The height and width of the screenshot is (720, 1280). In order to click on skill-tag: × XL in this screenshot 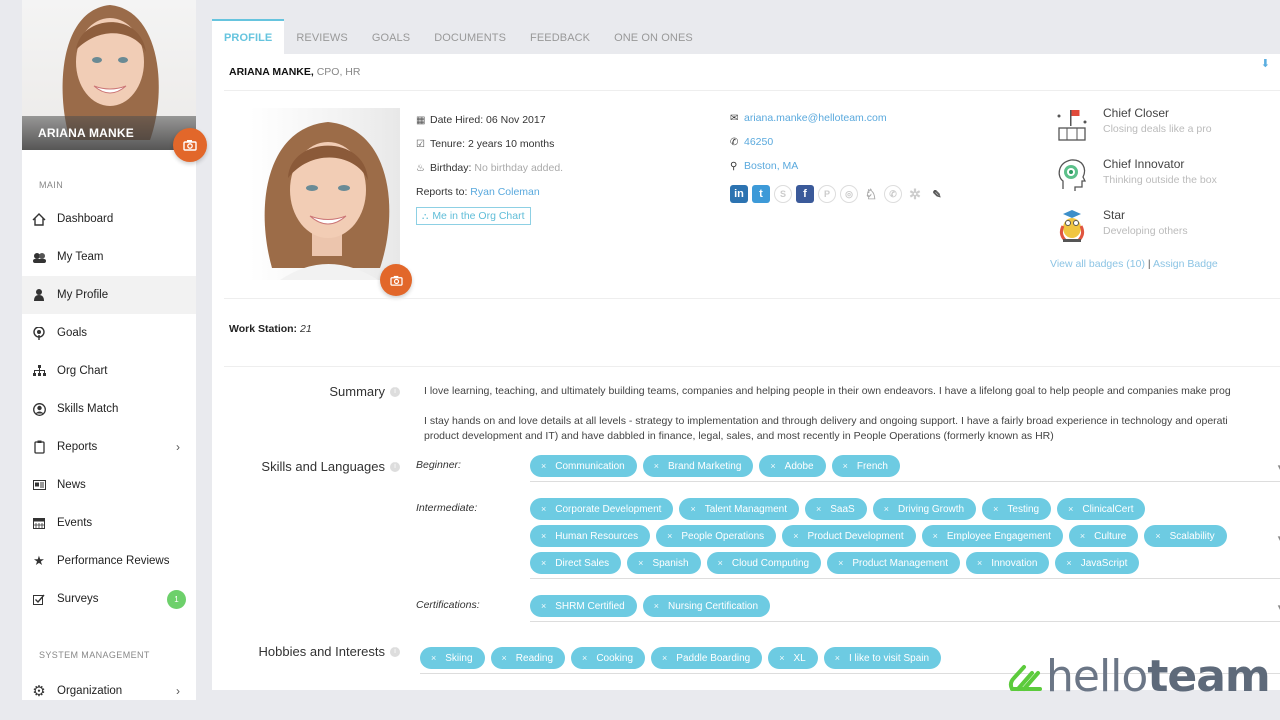, I will do `click(793, 658)`.